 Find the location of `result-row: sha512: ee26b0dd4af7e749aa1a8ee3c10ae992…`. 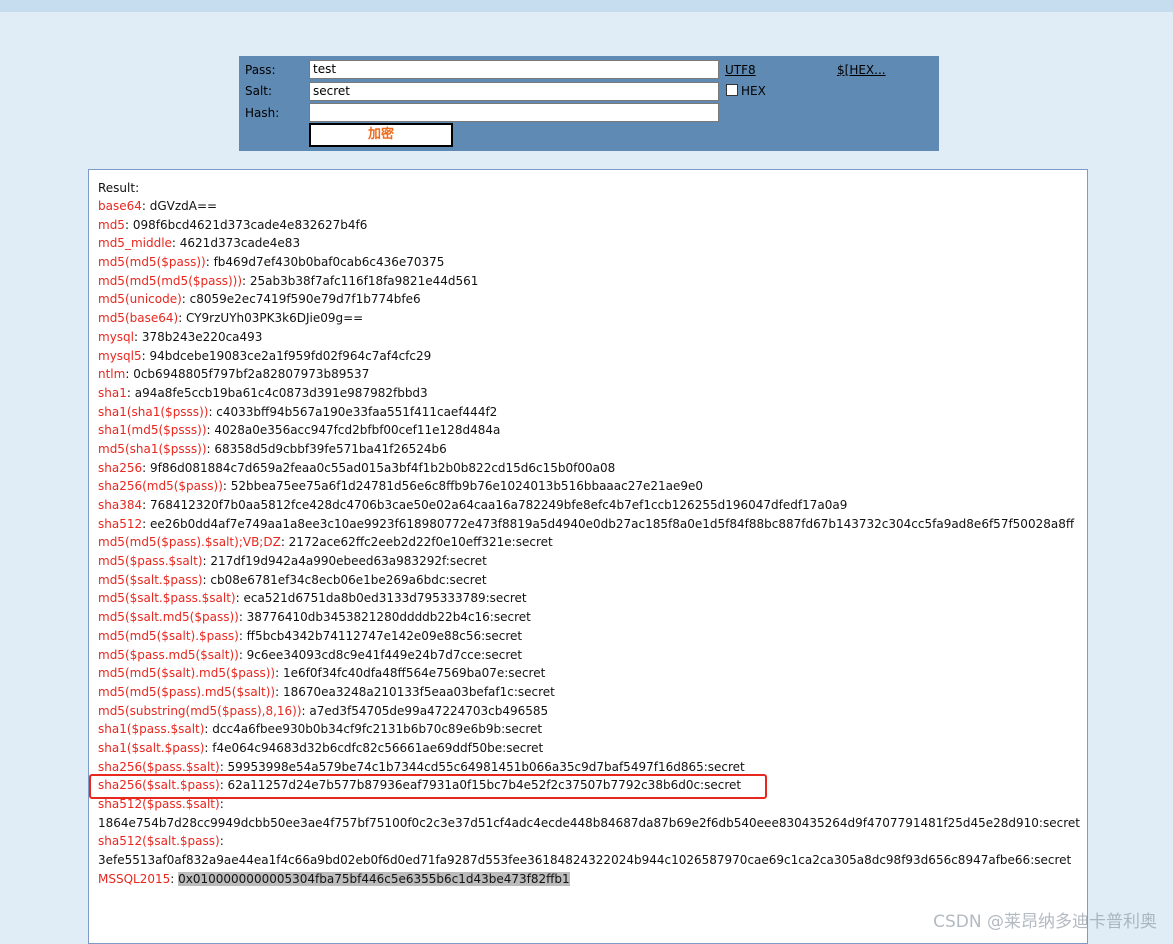

result-row: sha512: ee26b0dd4af7e749aa1a8ee3c10ae992… is located at coordinates (593, 524).